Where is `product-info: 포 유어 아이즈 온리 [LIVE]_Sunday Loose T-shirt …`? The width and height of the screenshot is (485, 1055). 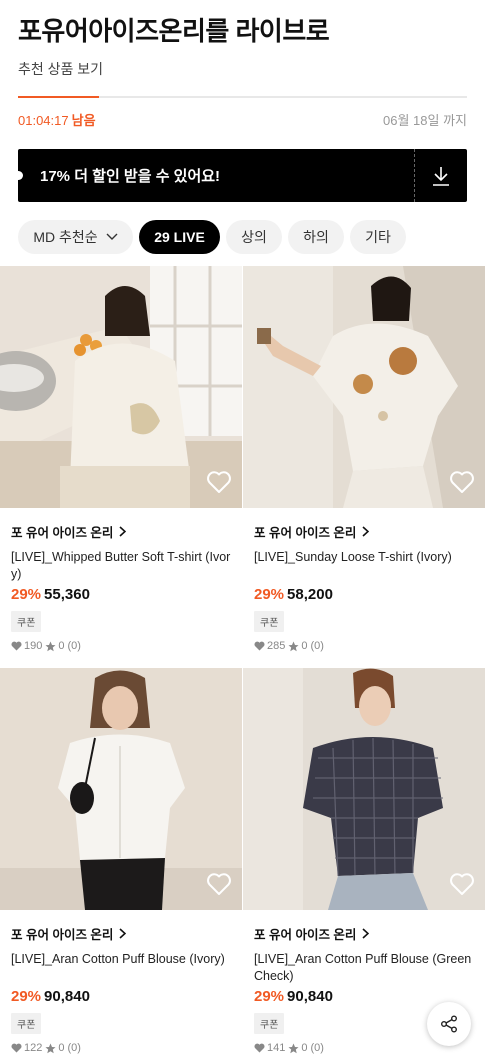
product-info: 포 유어 아이즈 온리 [LIVE]_Sunday Loose T-shirt … is located at coordinates (364, 580).